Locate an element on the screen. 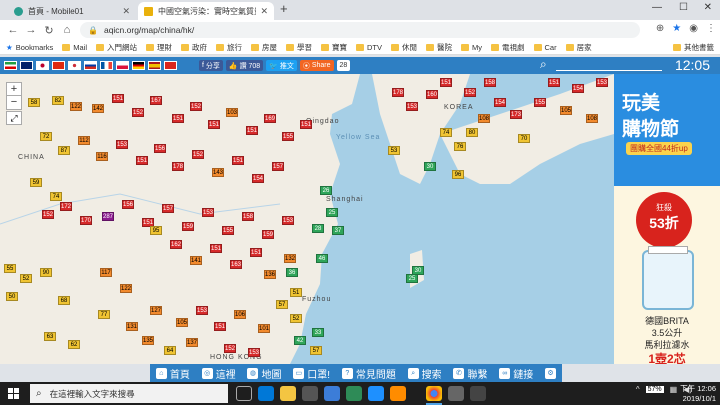 The height and width of the screenshot is (405, 720). bookmark-item: ★ Bookmarks is located at coordinates (29, 47).